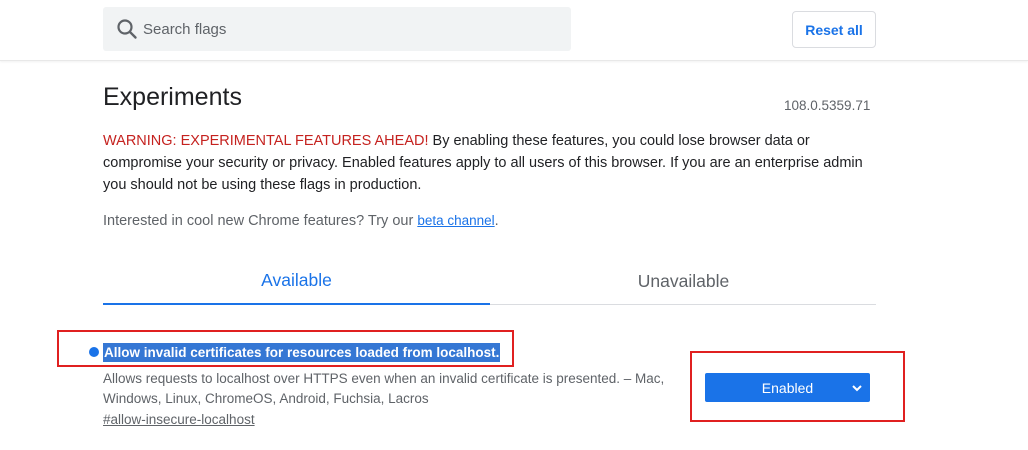 This screenshot has width=1028, height=450. I want to click on header: Reset all, so click(514, 30).